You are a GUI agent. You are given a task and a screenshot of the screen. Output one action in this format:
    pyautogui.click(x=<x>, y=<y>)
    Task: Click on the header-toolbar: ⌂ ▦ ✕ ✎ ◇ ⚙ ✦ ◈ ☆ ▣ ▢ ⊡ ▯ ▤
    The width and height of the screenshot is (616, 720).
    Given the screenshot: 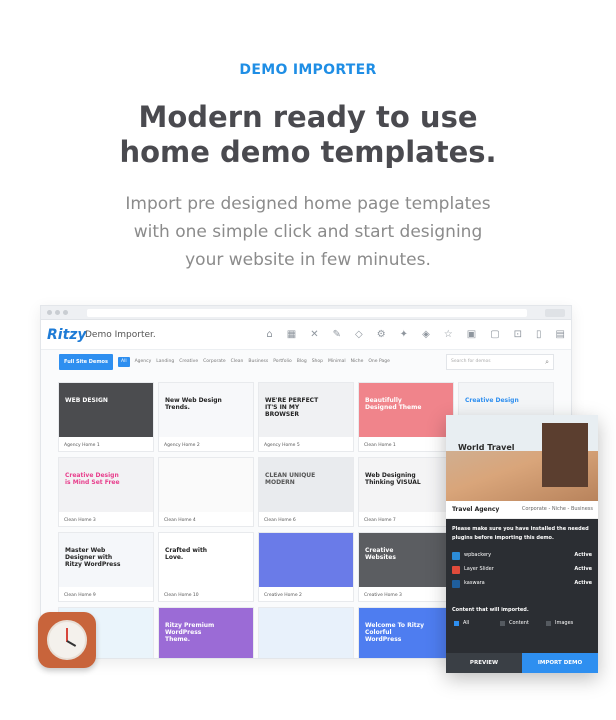 What is the action you would take?
    pyautogui.click(x=415, y=335)
    